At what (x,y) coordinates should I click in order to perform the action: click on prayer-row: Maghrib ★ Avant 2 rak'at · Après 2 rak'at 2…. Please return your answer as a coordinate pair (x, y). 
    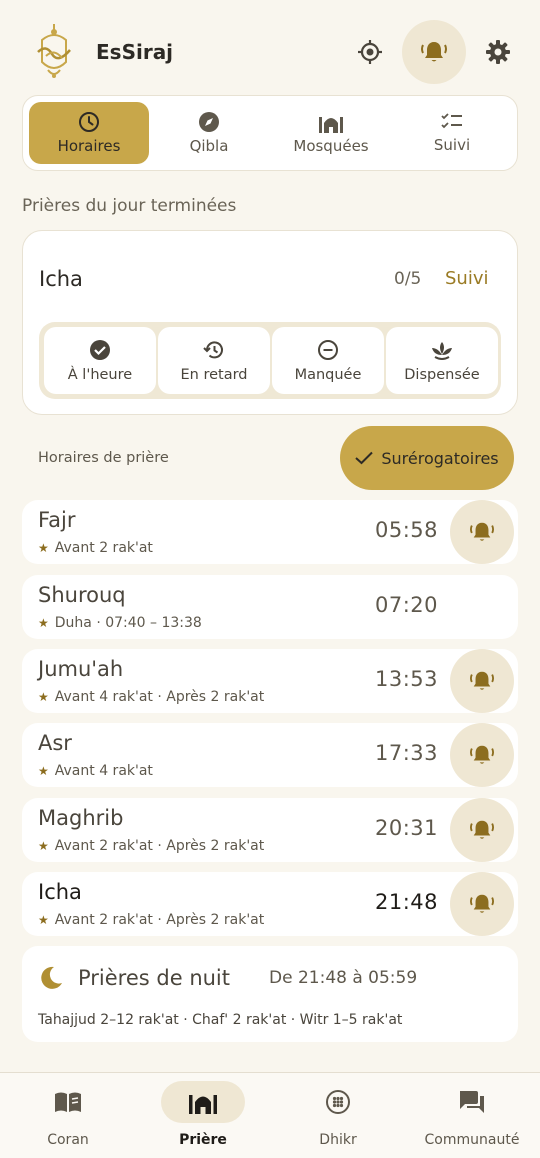
    Looking at the image, I should click on (270, 830).